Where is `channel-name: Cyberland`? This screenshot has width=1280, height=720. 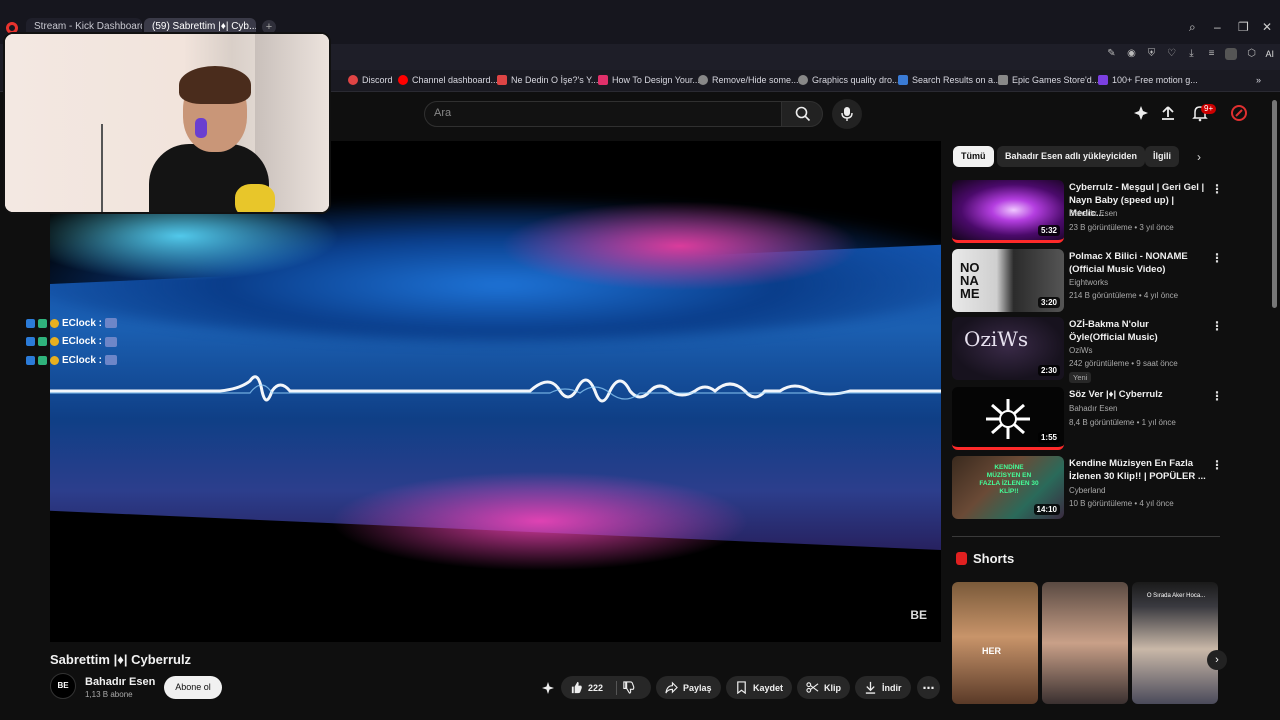
channel-name: Cyberland is located at coordinates (1087, 490).